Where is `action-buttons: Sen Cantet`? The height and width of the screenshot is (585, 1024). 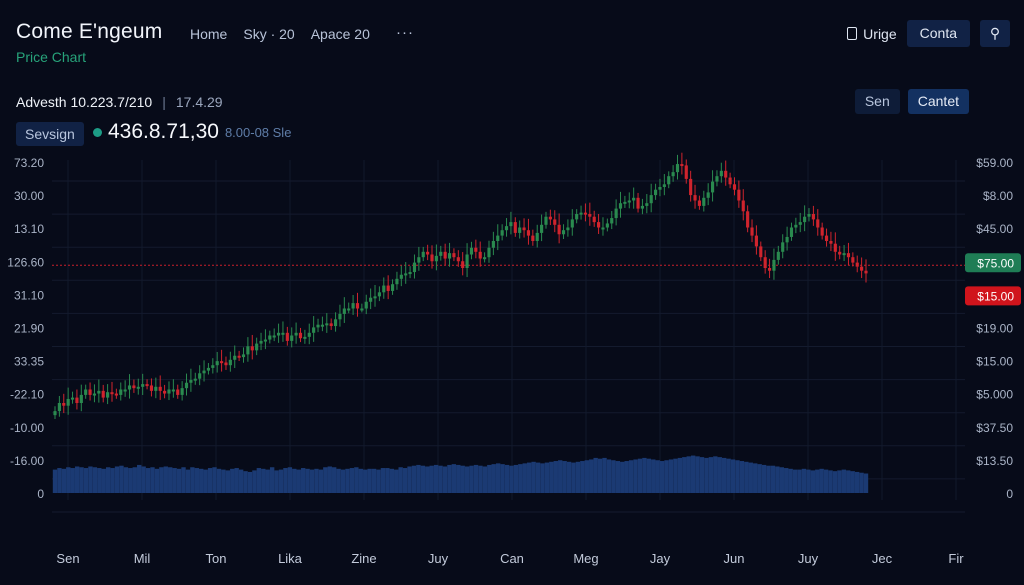
action-buttons: Sen Cantet is located at coordinates (911, 101).